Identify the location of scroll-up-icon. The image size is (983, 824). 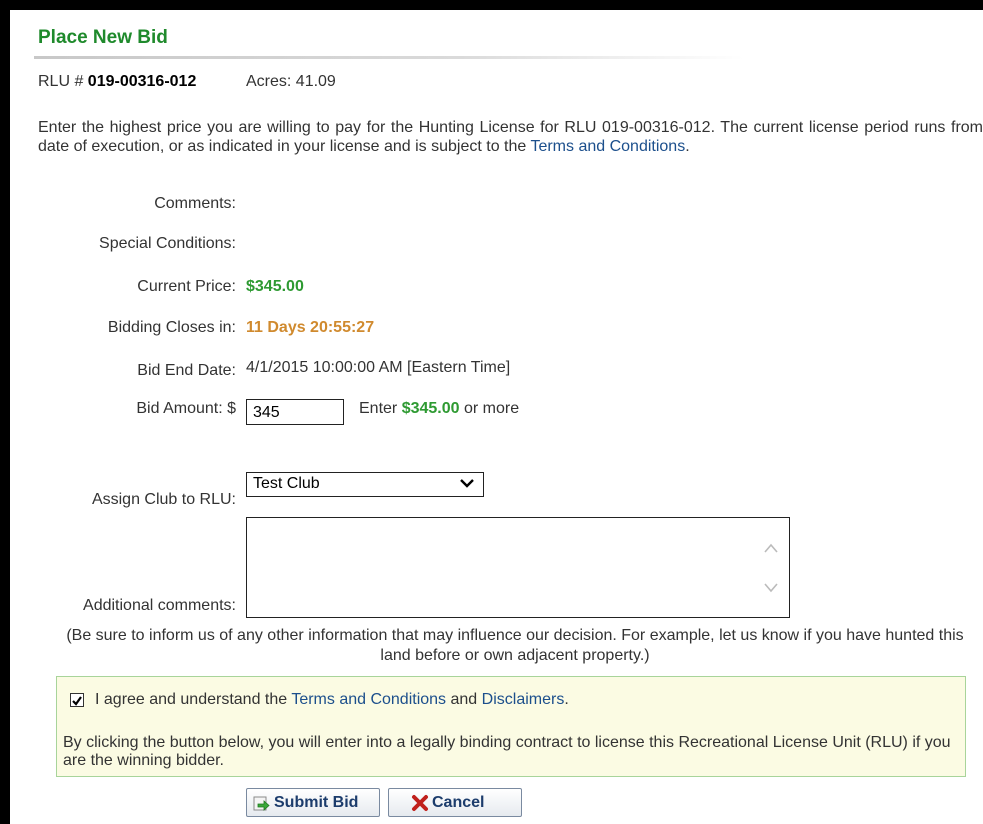
(771, 548).